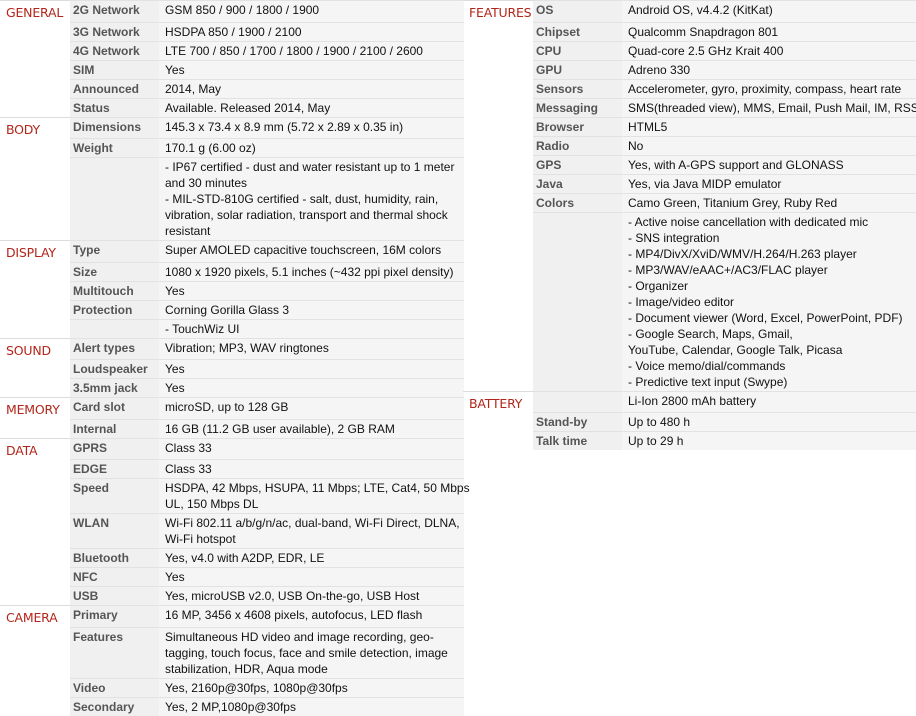 The height and width of the screenshot is (716, 916). Describe the element at coordinates (311, 88) in the screenshot. I see `spec-value: 2014, May` at that location.